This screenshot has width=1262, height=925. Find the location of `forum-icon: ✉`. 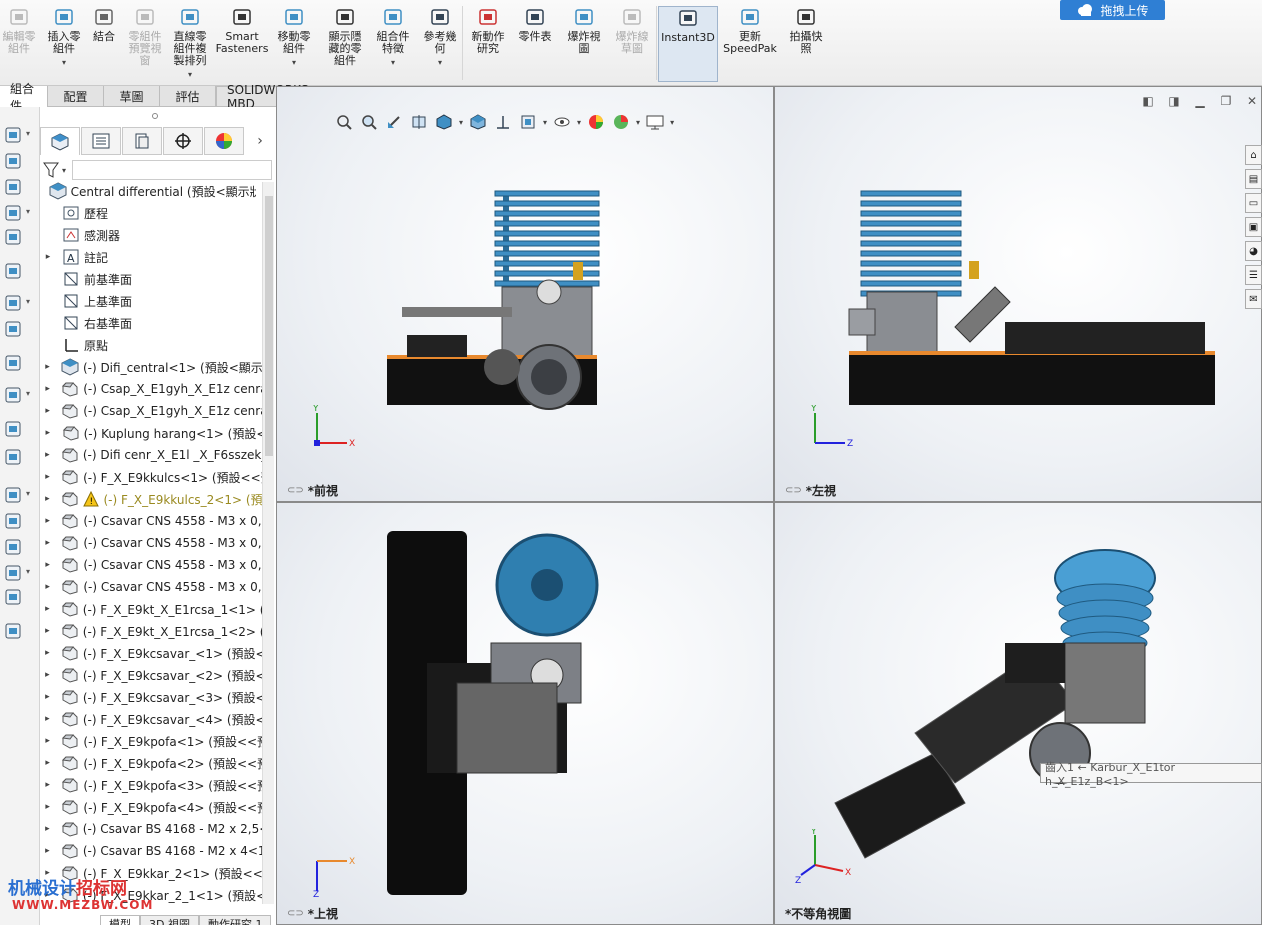

forum-icon: ✉ is located at coordinates (1253, 299).